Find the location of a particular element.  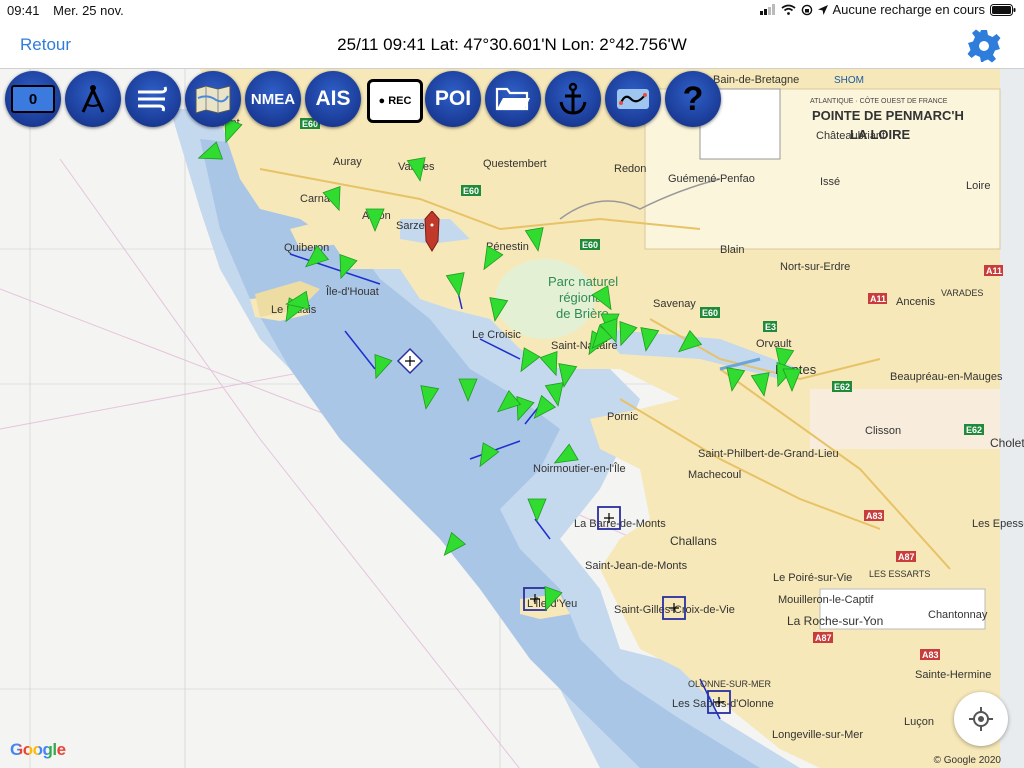

record-button: ● REC is located at coordinates (395, 101).